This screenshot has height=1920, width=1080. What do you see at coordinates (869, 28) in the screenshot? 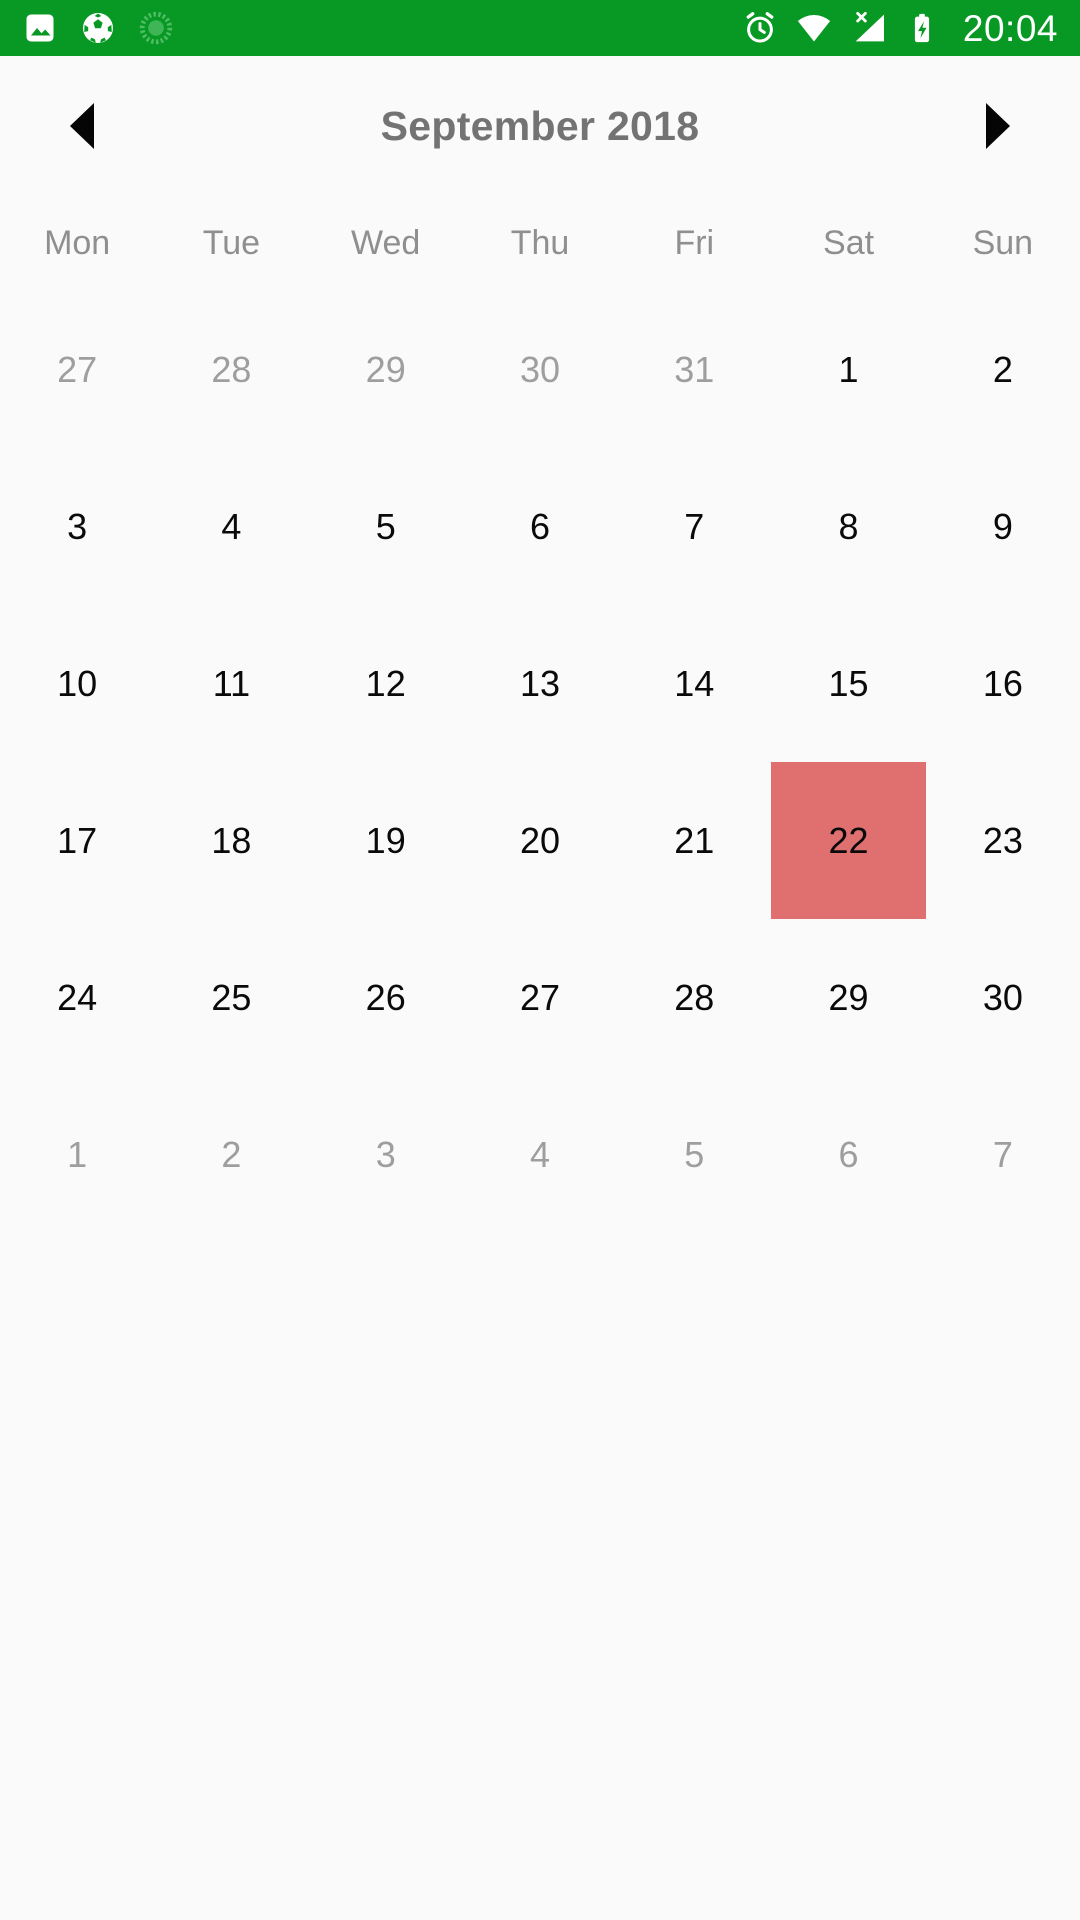
I see `cell-signal-no-sim-icon` at bounding box center [869, 28].